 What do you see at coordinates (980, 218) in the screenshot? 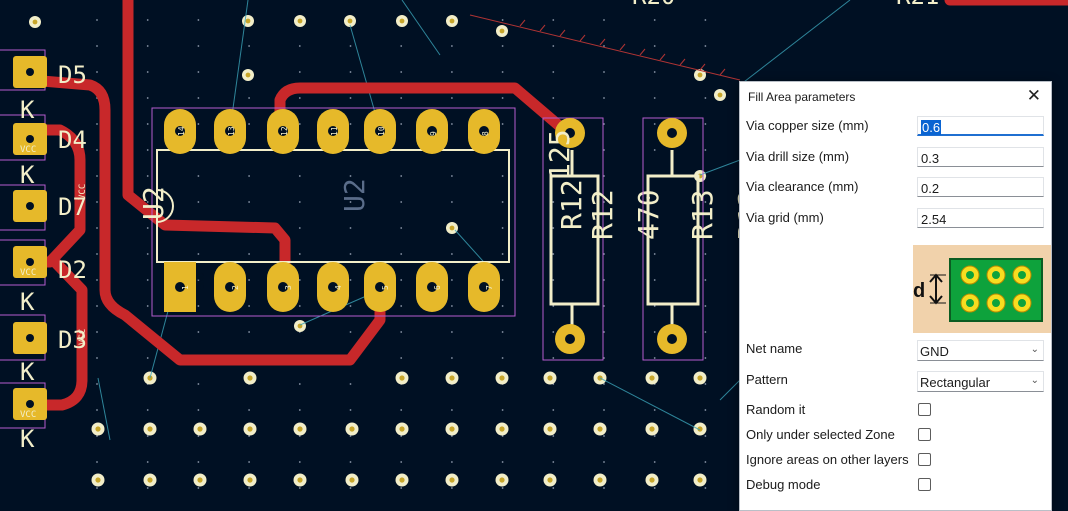
I see `via-grid-input: 2.54` at bounding box center [980, 218].